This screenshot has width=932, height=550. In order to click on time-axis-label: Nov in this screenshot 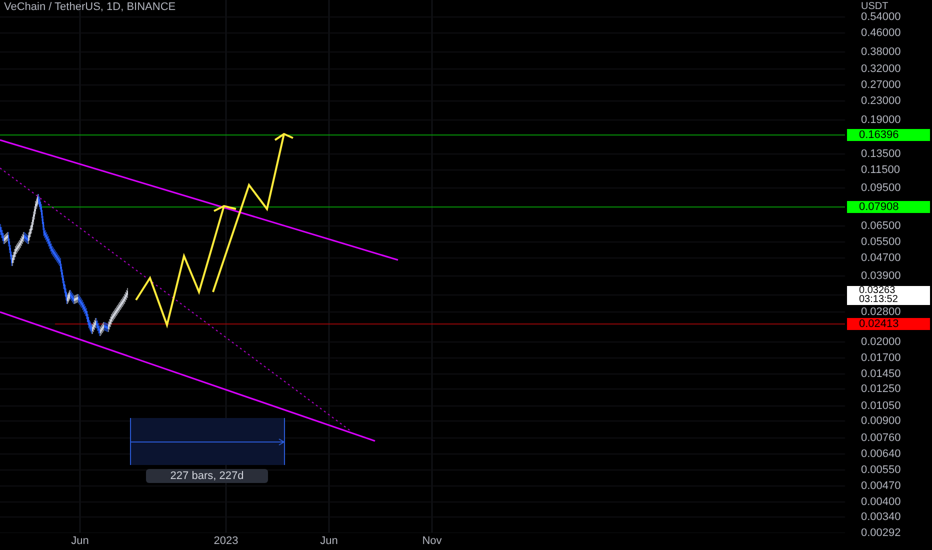, I will do `click(432, 541)`.